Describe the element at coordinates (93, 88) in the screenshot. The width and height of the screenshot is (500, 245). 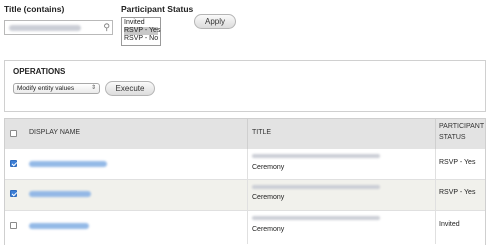
I see `select-arrows-icon: ⇕` at that location.